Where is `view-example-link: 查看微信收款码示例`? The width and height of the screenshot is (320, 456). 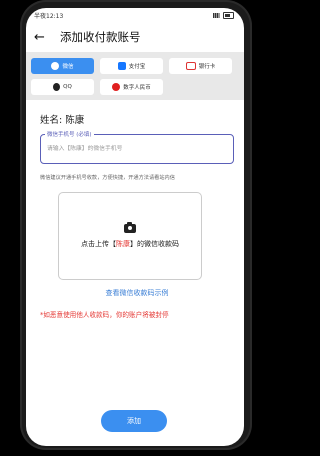
view-example-link: 查看微信收款码示例 is located at coordinates (137, 293).